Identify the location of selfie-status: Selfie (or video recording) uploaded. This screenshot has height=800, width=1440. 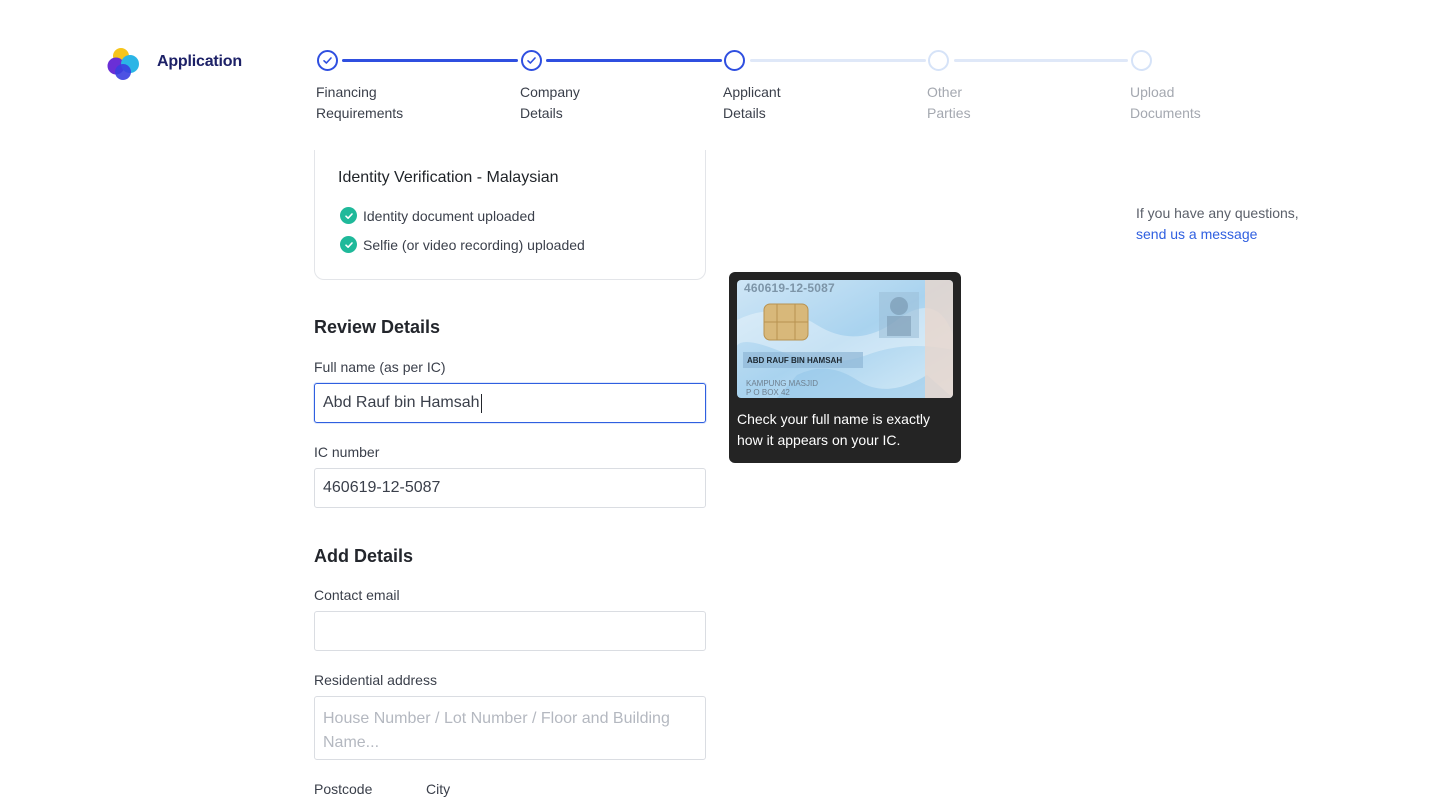
(462, 244).